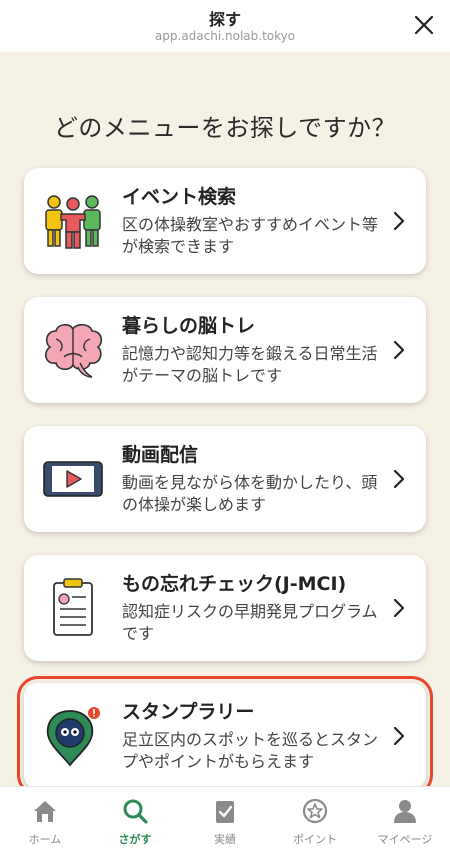 The image size is (450, 856). I want to click on event-search-card: イベント検索 区の体操教室やおすすめイベント等が検索できます, so click(225, 221).